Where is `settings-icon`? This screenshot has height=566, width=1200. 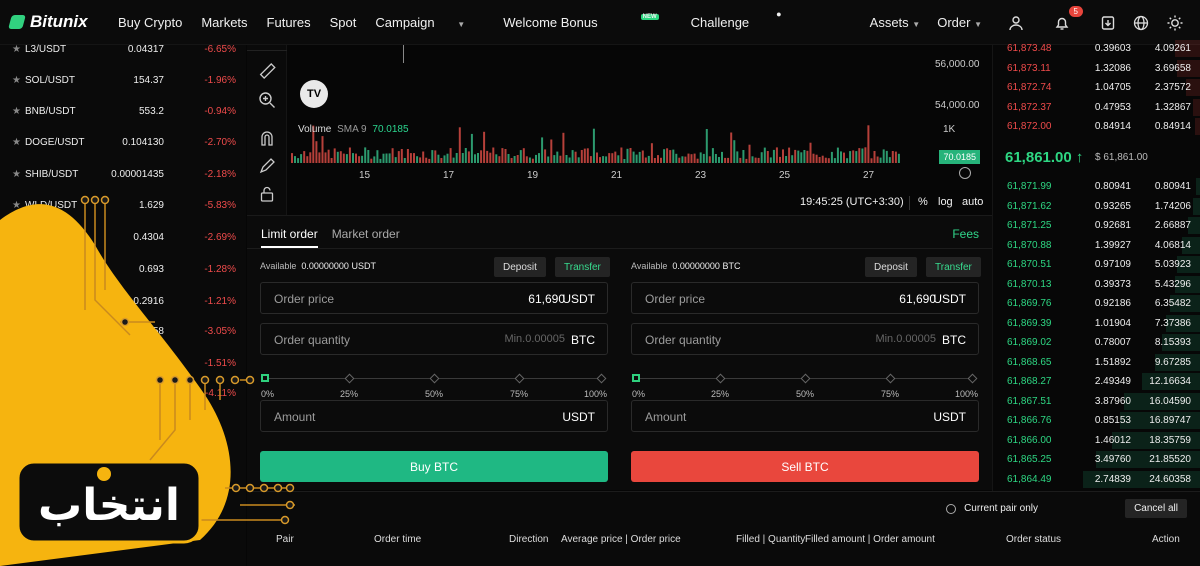 settings-icon is located at coordinates (965, 173).